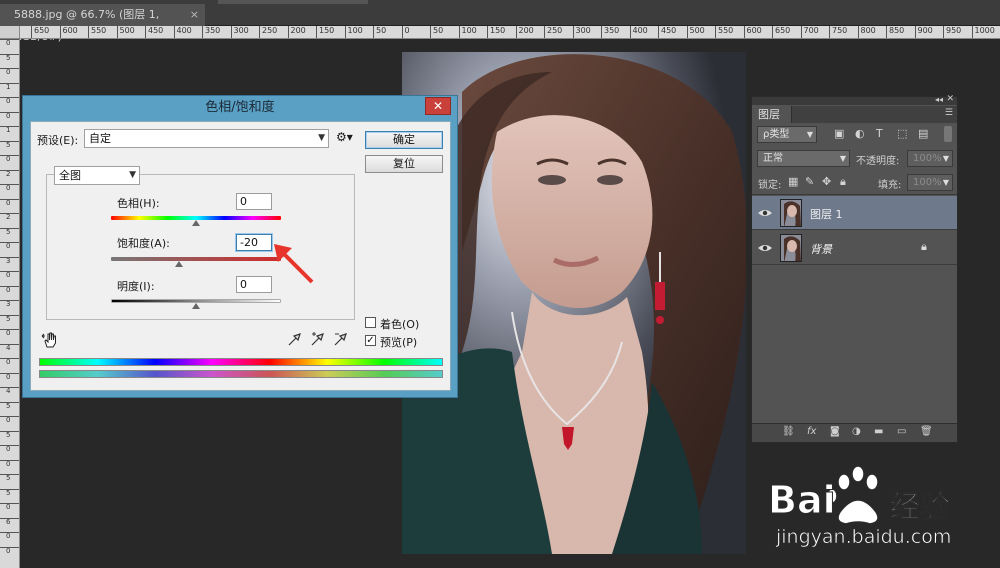 The image size is (1000, 568). I want to click on layer-name: 图层 1, so click(826, 214).